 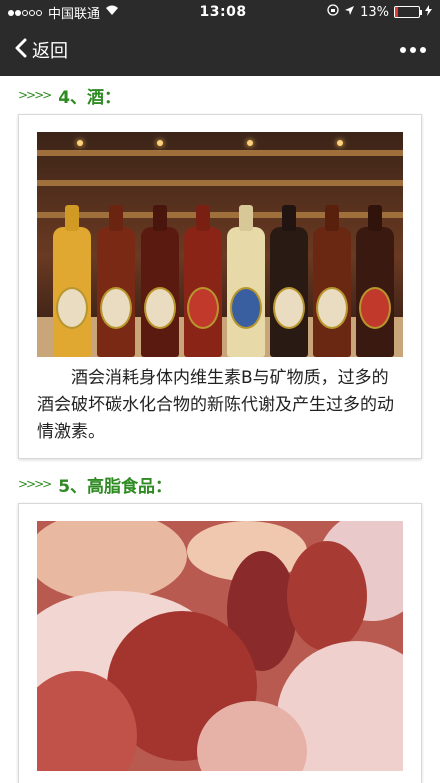 What do you see at coordinates (50, 51) in the screenshot?
I see `back-label: 返回` at bounding box center [50, 51].